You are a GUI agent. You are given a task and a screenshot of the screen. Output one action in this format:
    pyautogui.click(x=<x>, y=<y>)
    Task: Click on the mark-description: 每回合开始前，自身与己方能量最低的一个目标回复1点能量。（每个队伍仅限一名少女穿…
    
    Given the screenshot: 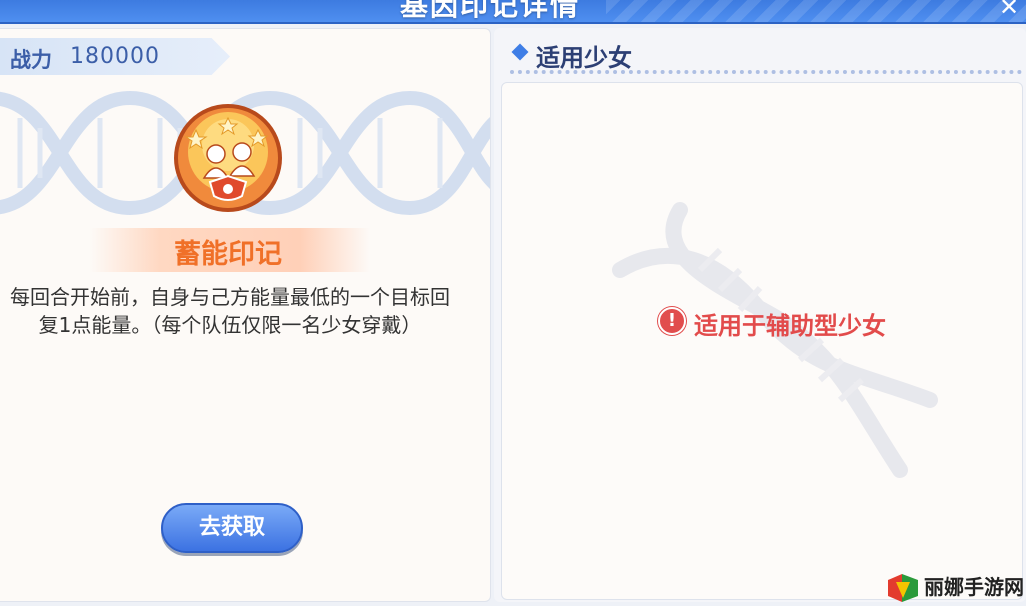 What is the action you would take?
    pyautogui.click(x=230, y=311)
    